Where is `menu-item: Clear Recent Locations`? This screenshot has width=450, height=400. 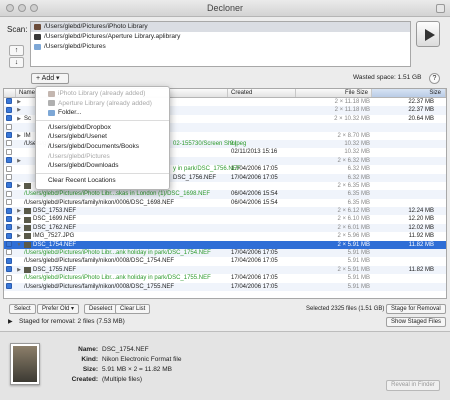 menu-item: Clear Recent Locations is located at coordinates (102, 181).